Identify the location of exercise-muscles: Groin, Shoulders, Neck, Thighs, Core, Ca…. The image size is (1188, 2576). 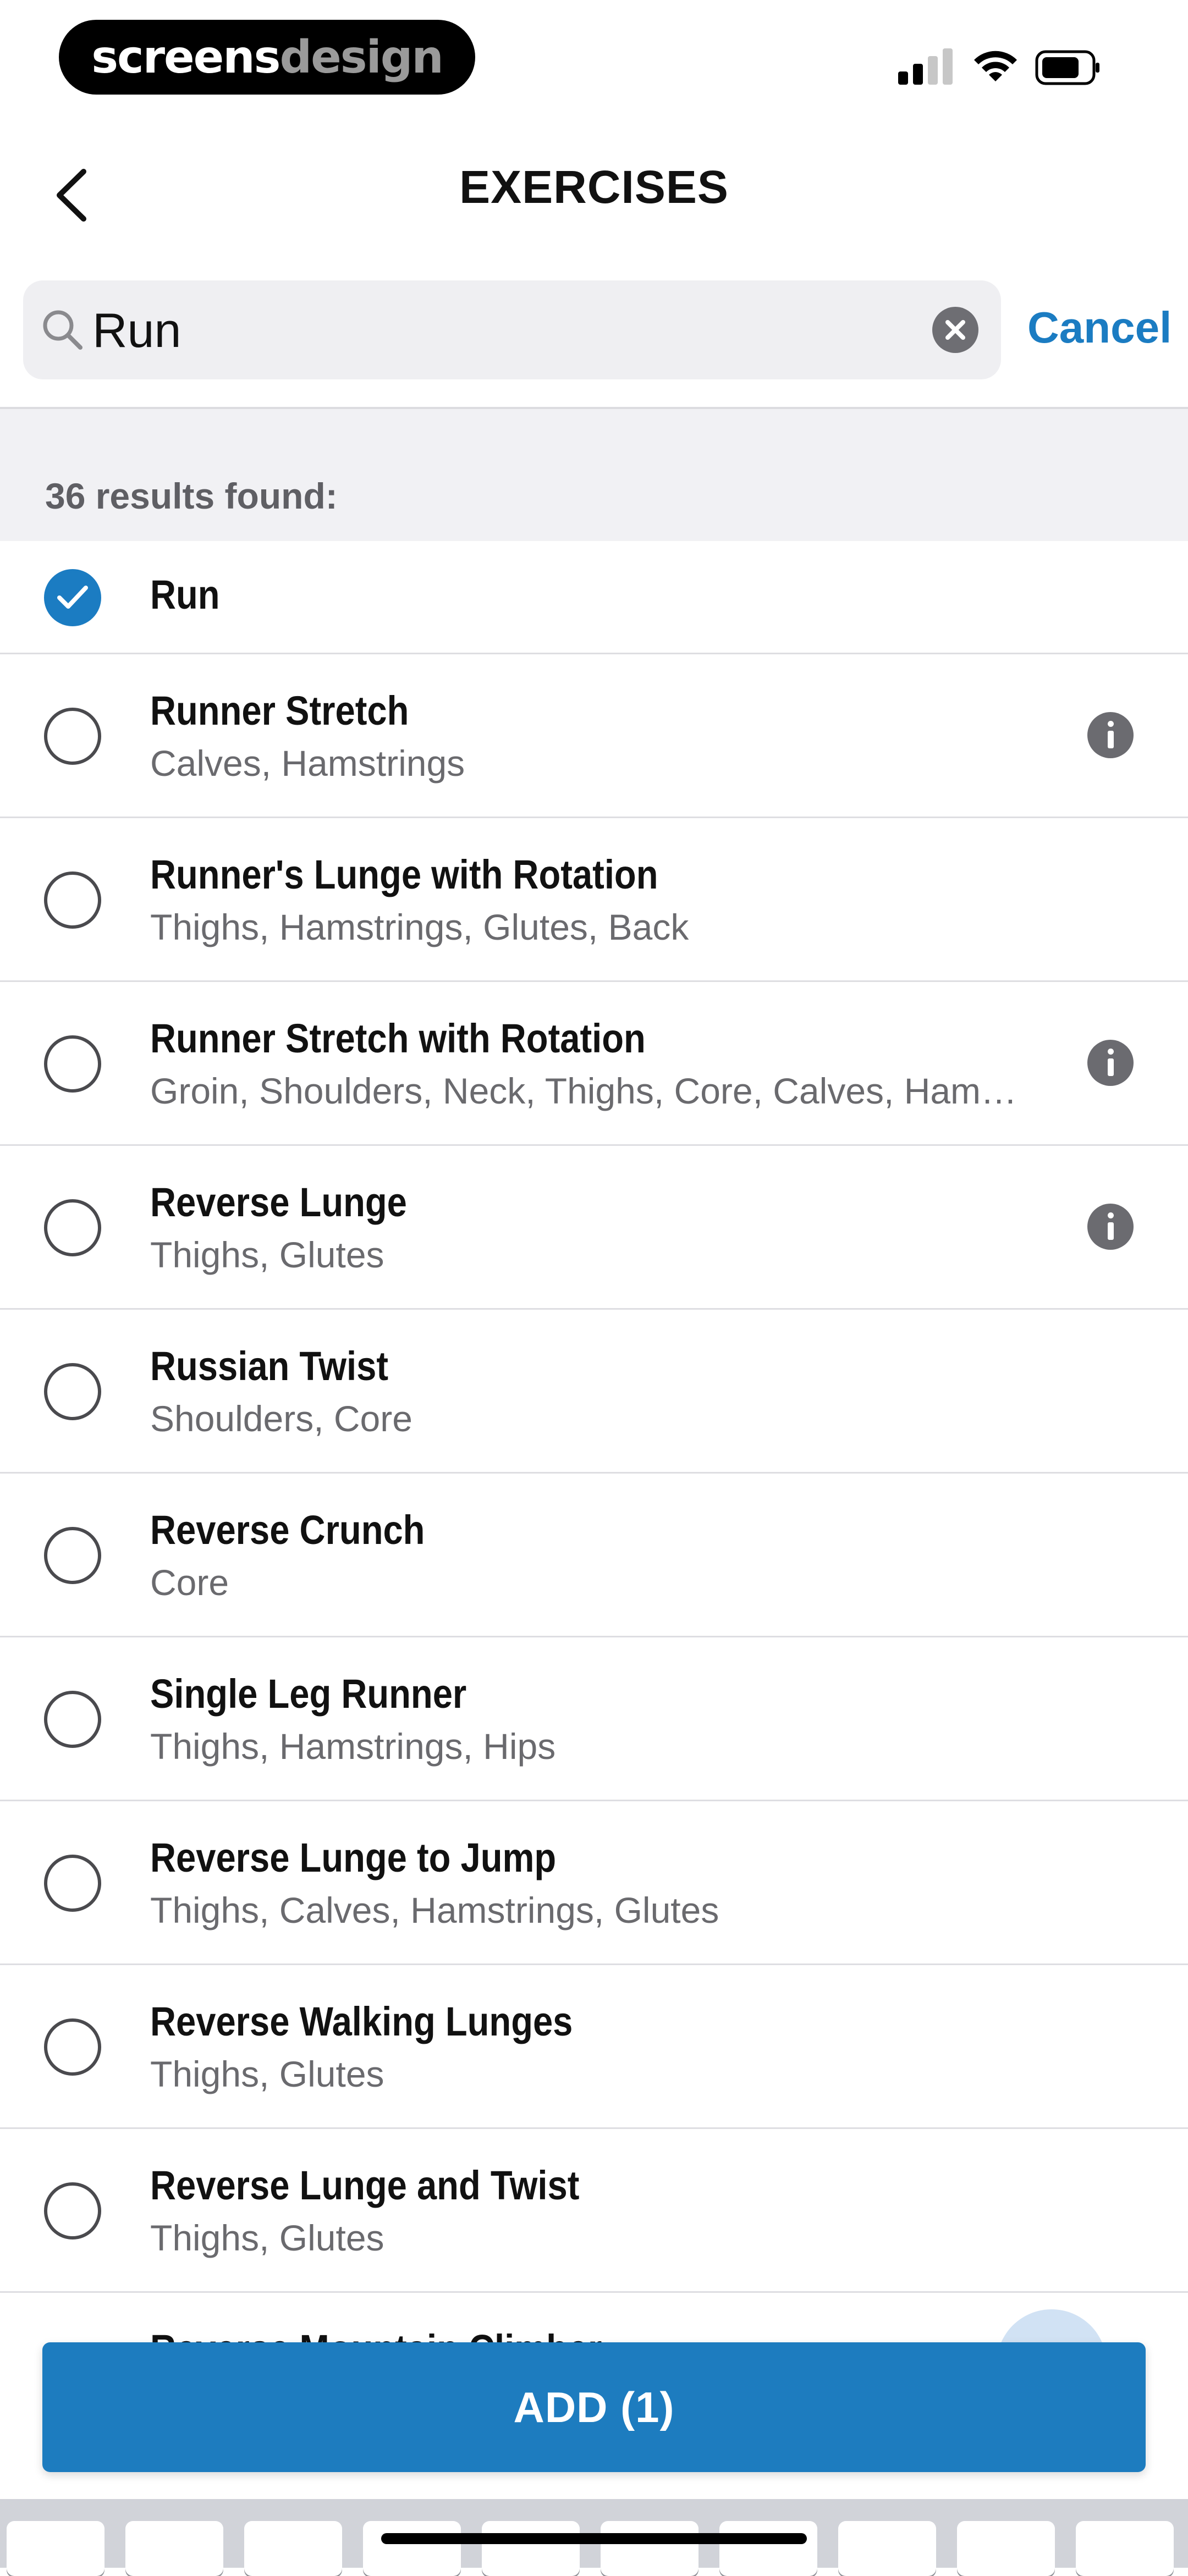
(584, 1091).